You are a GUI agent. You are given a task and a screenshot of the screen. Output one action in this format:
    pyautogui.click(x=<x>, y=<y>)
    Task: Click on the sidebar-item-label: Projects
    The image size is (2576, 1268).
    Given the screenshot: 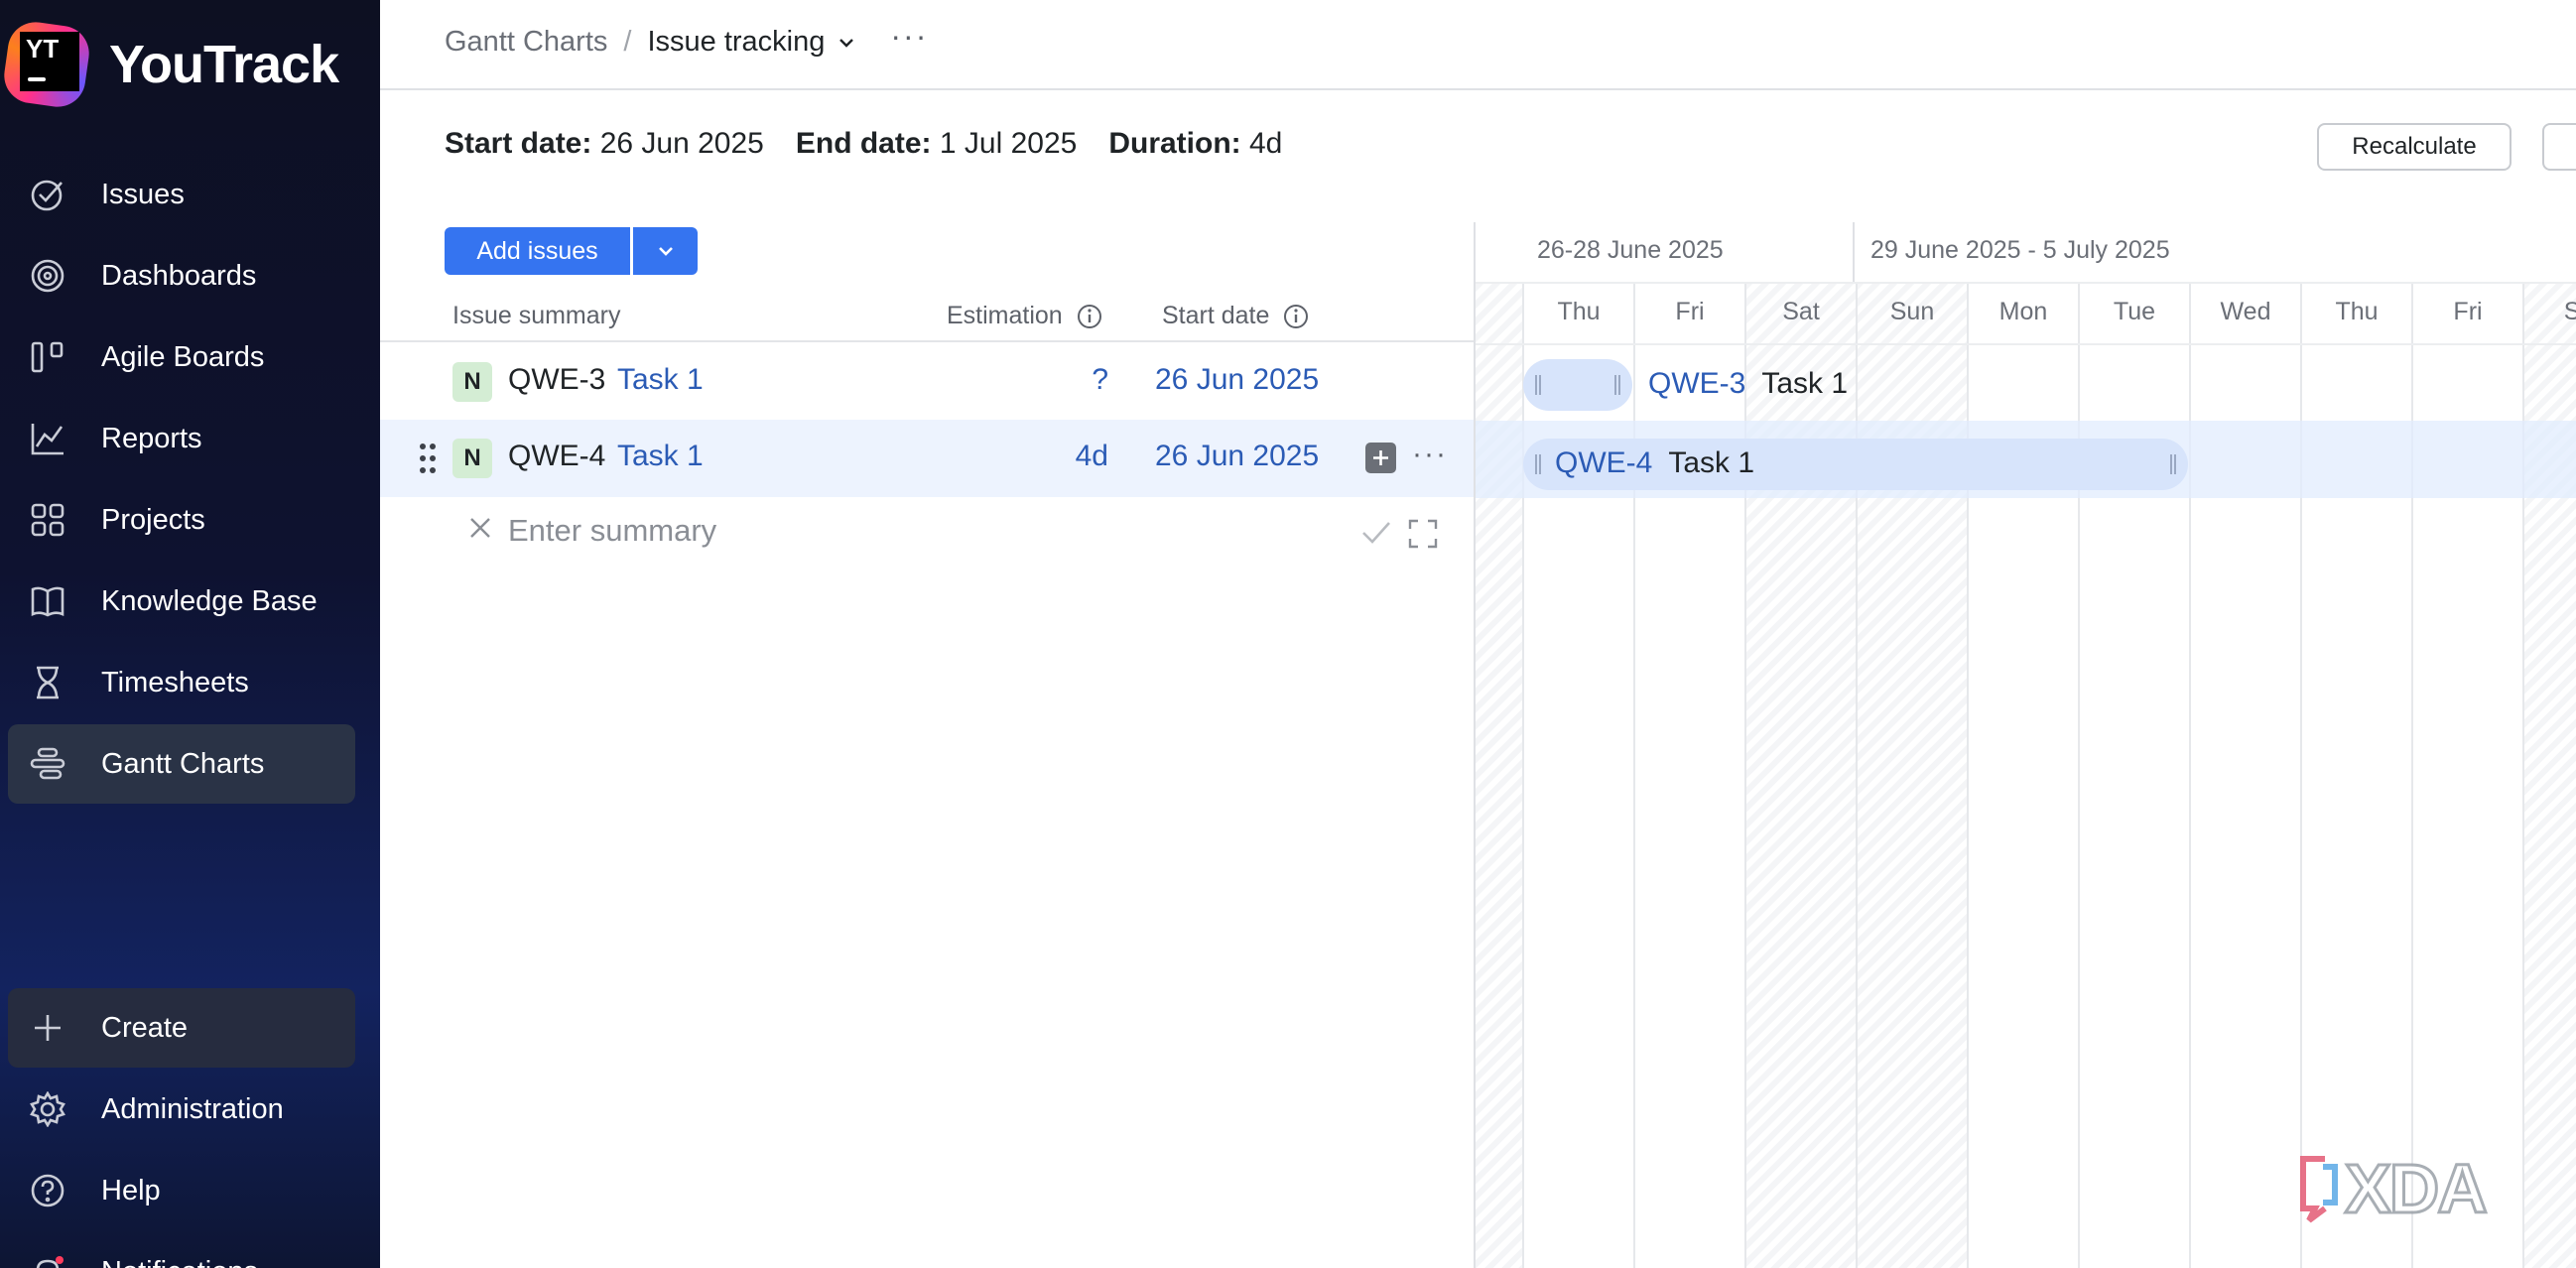 What is the action you would take?
    pyautogui.click(x=153, y=519)
    